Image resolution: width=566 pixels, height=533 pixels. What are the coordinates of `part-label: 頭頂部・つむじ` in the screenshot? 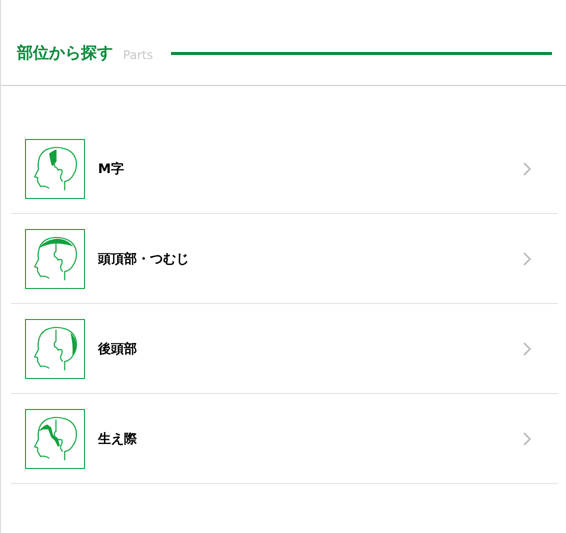 It's located at (144, 259).